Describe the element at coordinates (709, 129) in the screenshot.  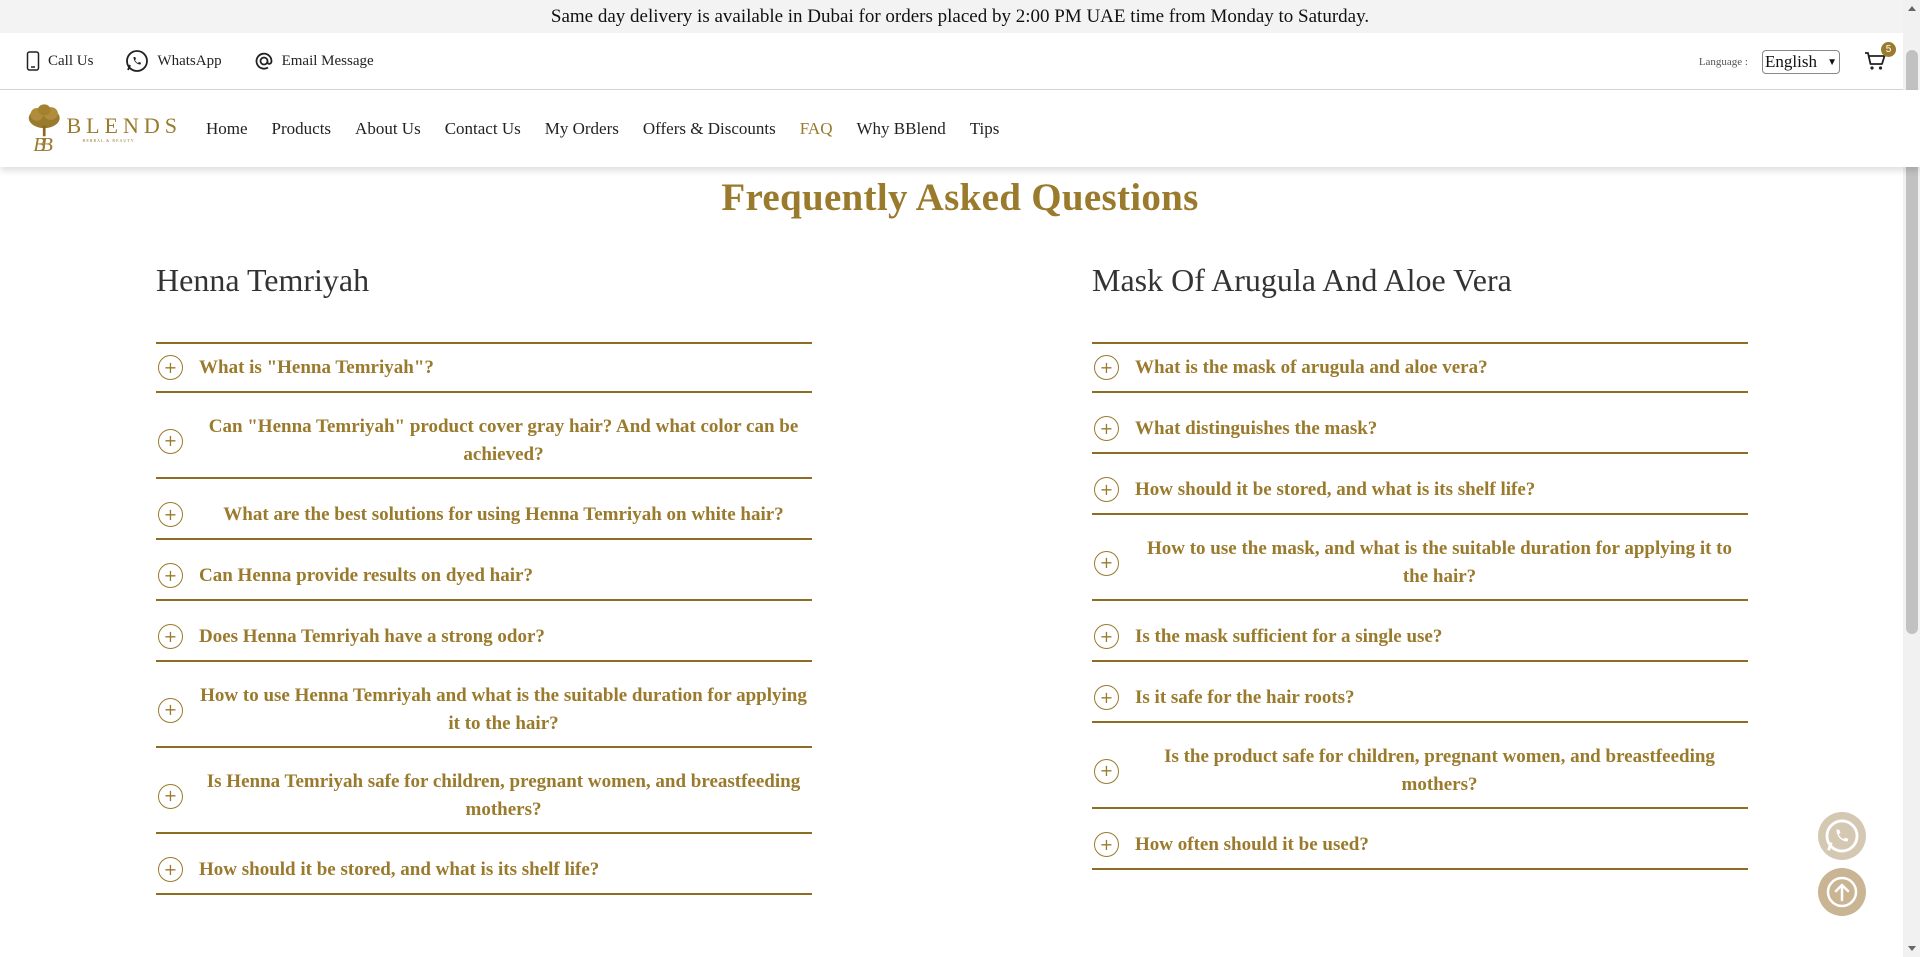
I see `nav-offers: Offers & Discounts` at that location.